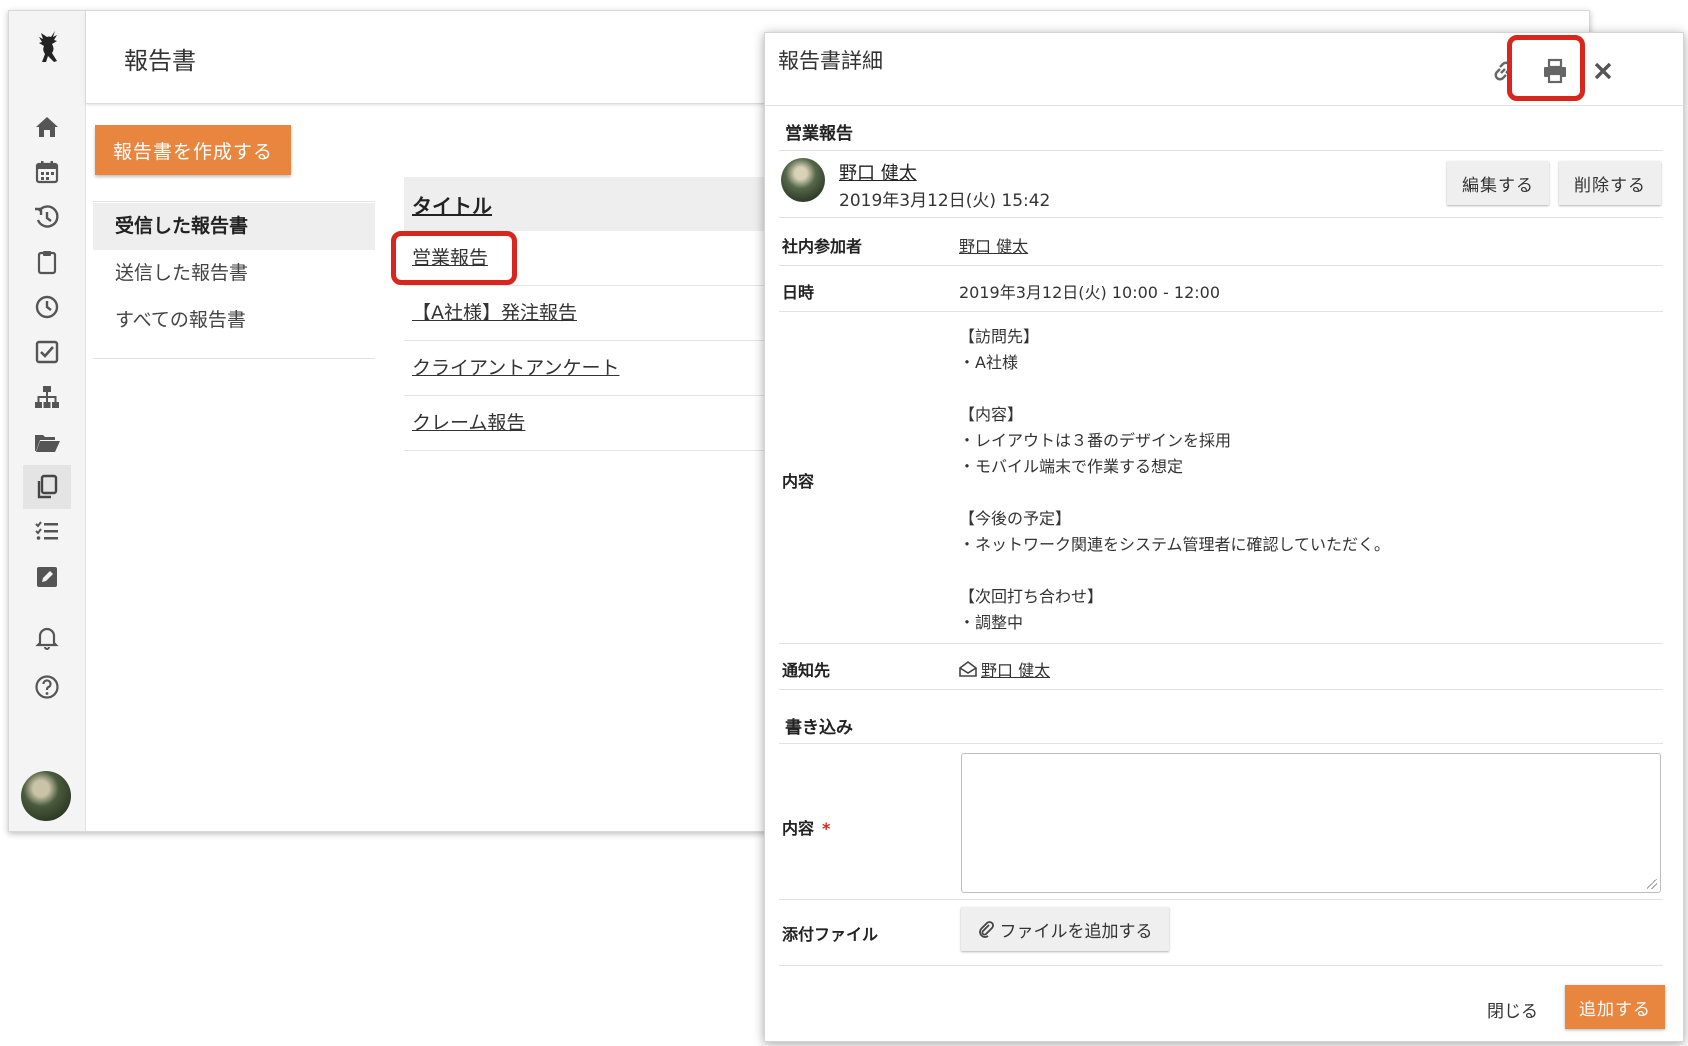 The width and height of the screenshot is (1688, 1046). Describe the element at coordinates (1175, 544) in the screenshot. I see `content-line: ・ネットワーク関連をシステム管理者に確認していただく。` at that location.